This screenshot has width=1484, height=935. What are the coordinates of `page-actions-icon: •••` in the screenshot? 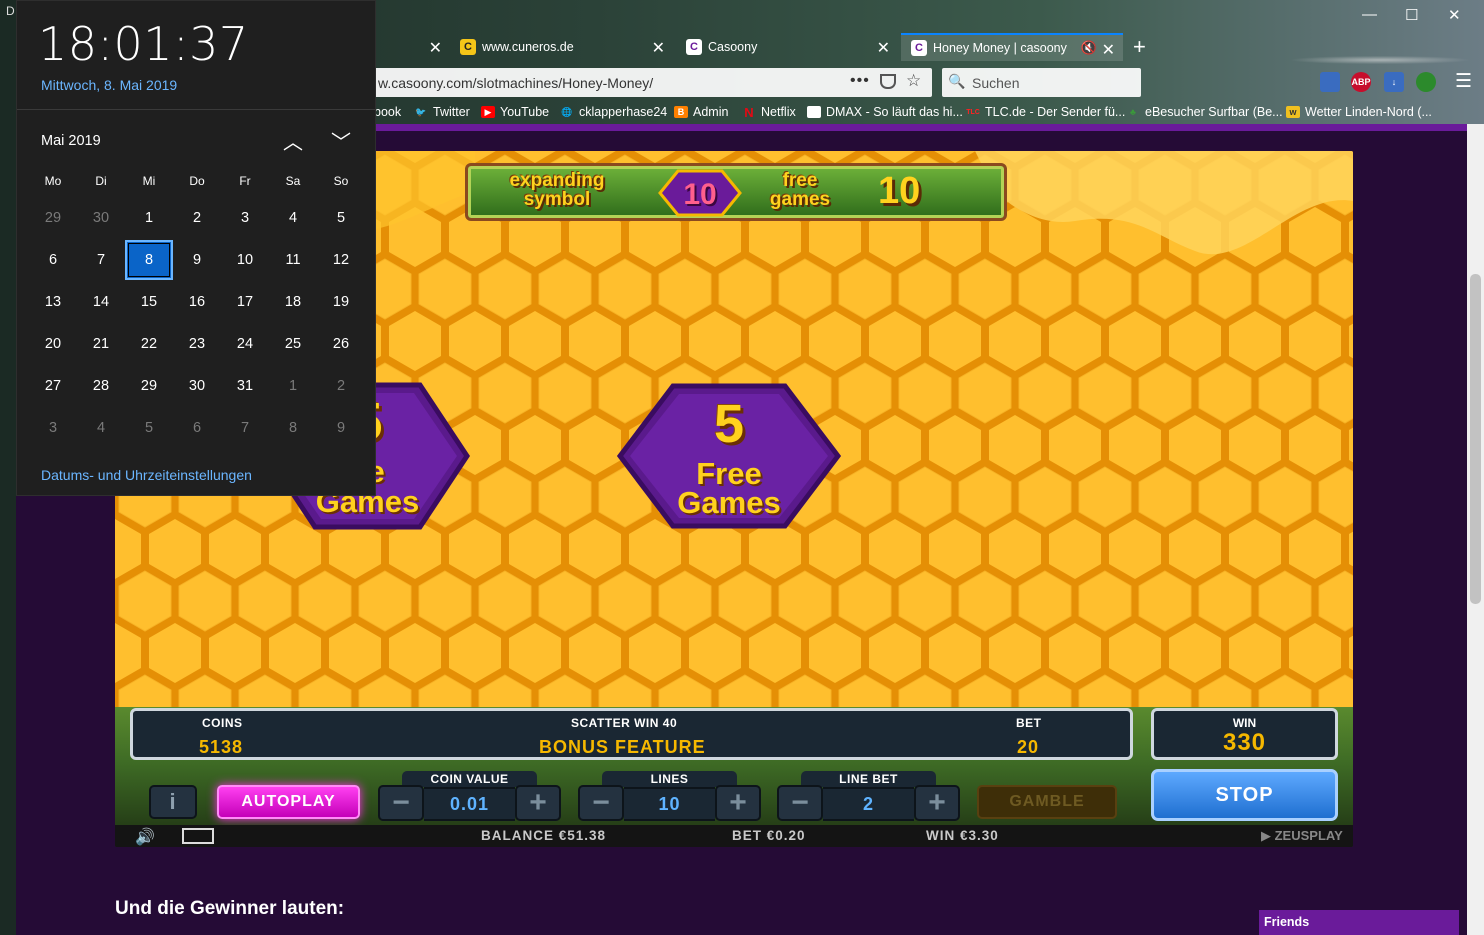 It's located at (860, 81).